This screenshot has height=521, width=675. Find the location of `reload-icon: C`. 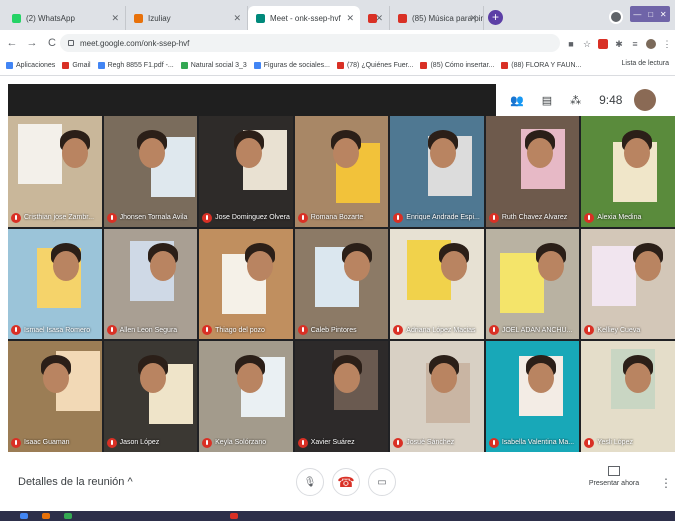

reload-icon: C is located at coordinates (52, 43).